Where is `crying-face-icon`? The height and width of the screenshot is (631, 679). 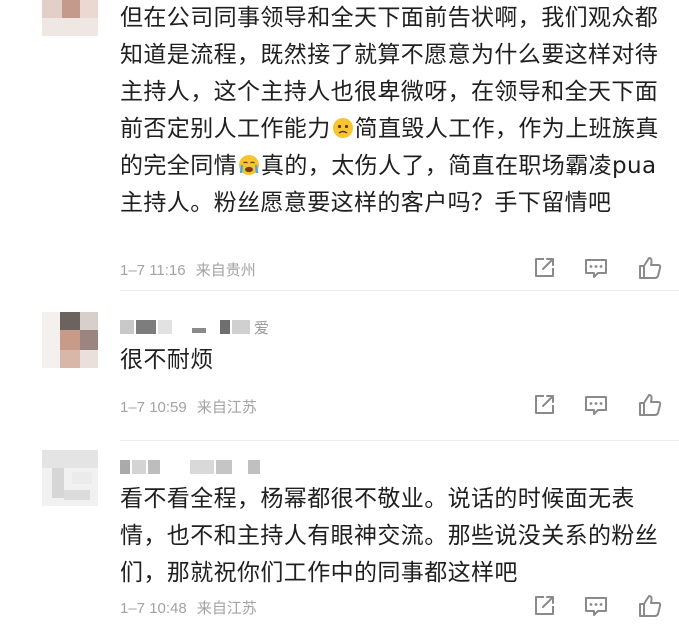
crying-face-icon is located at coordinates (249, 165).